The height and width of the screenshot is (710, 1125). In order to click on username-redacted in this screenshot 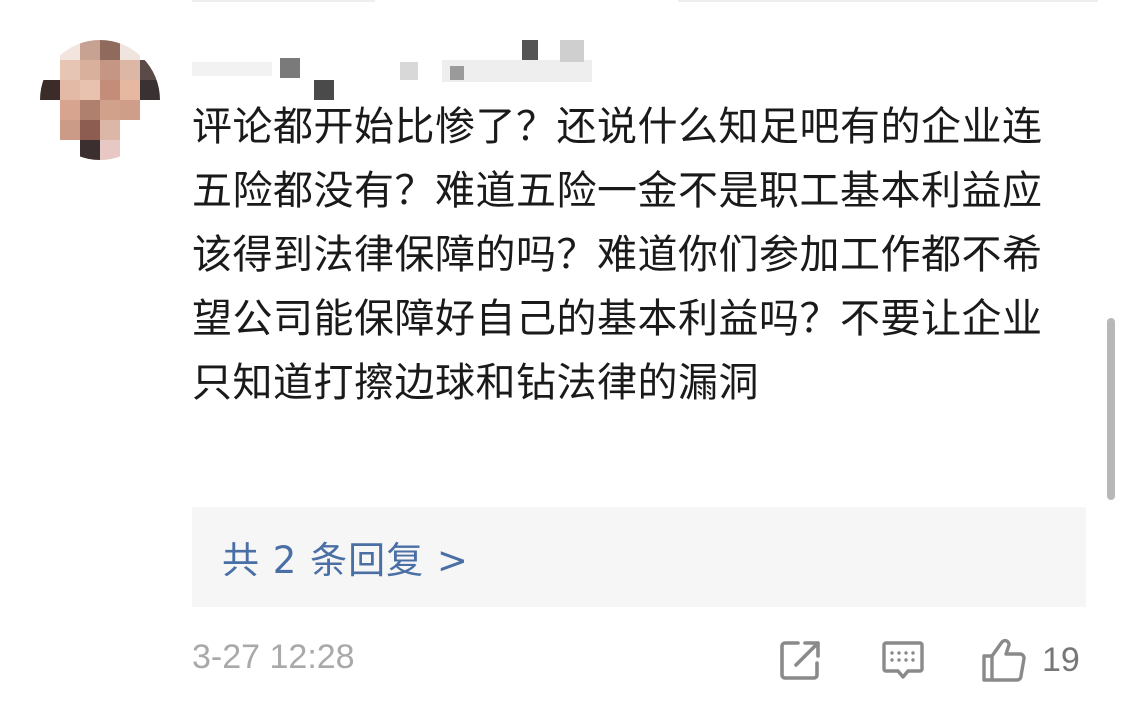, I will do `click(402, 70)`.